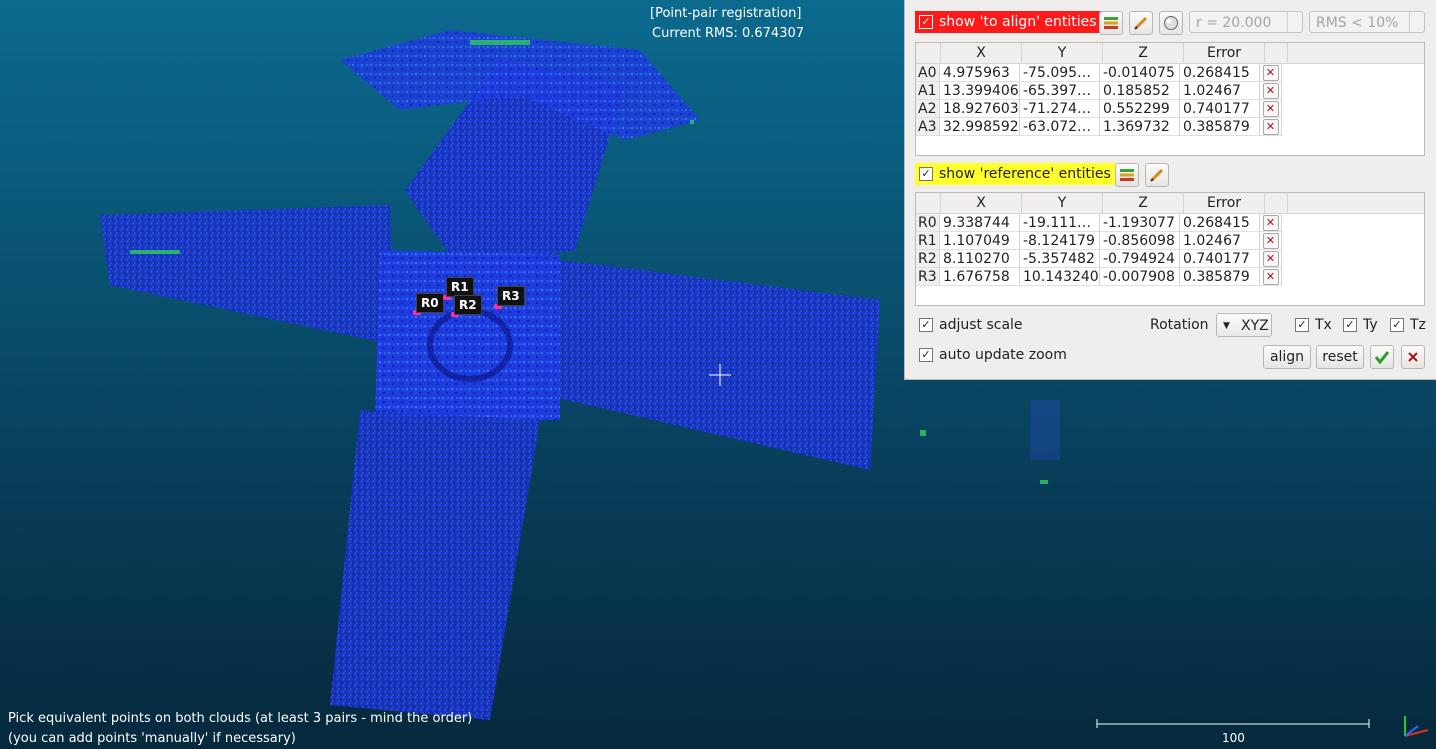 This screenshot has width=1436, height=749. I want to click on cancel-button, so click(1413, 357).